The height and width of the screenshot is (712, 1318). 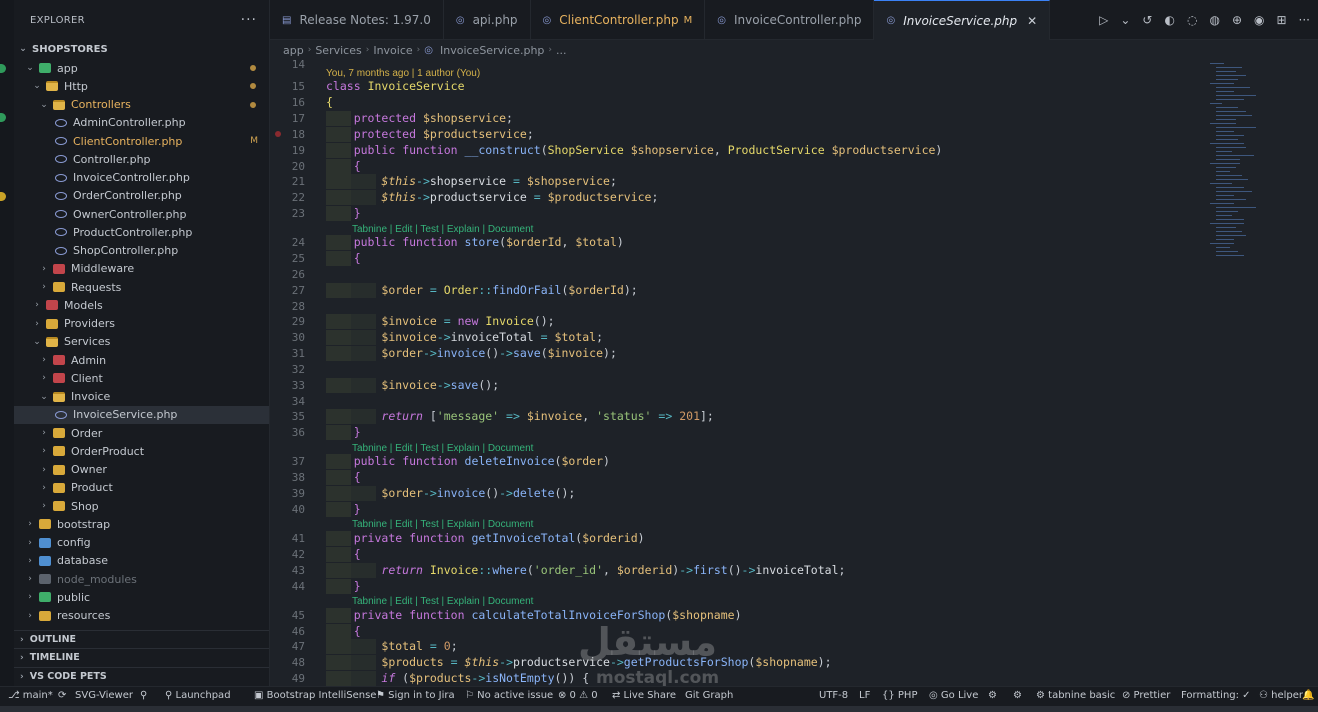 I want to click on tree-folder-item: › public, so click(x=141, y=597).